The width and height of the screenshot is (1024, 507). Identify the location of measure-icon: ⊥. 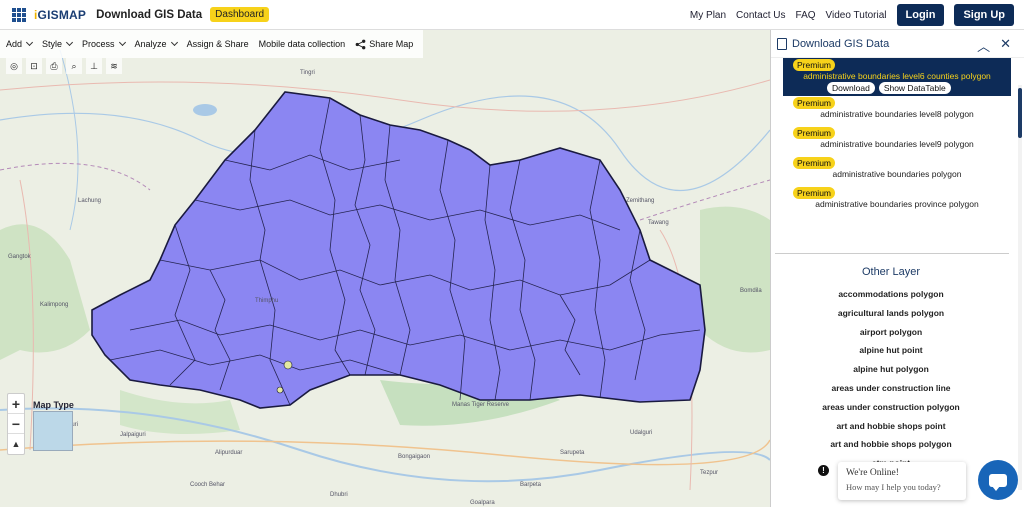
(94, 66).